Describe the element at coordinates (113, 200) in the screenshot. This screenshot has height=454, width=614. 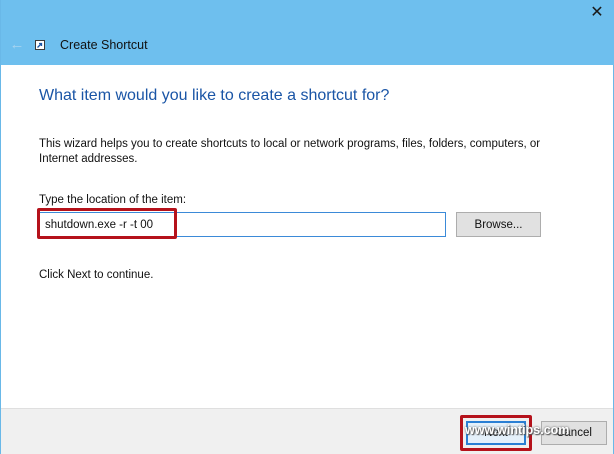
I see `location-label: Type the location of the item:` at that location.